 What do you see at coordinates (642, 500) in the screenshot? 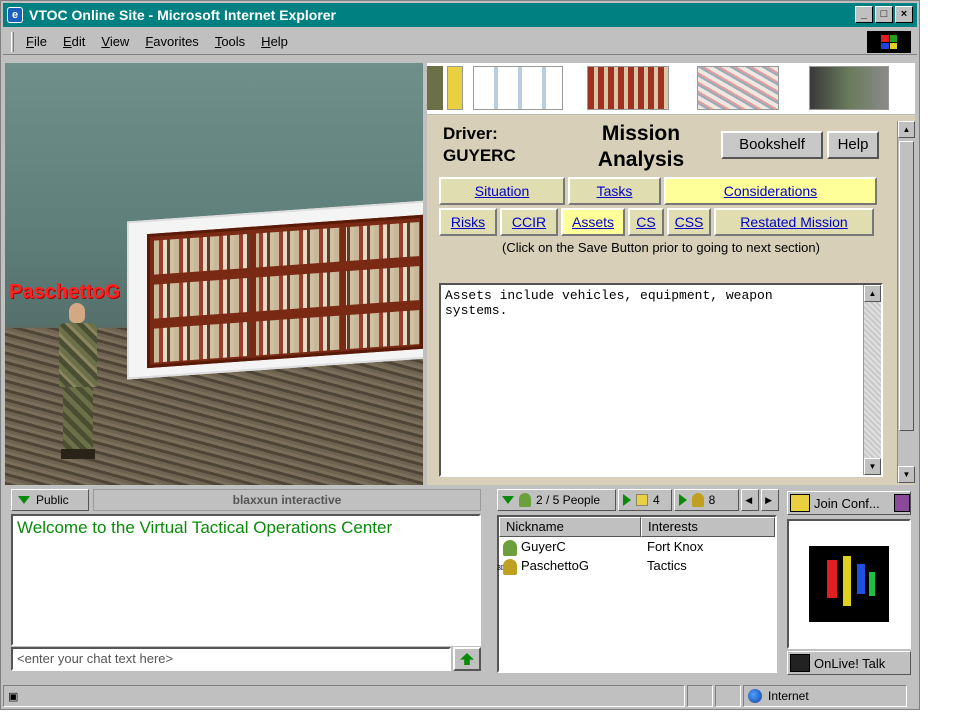
I see `room-icon` at bounding box center [642, 500].